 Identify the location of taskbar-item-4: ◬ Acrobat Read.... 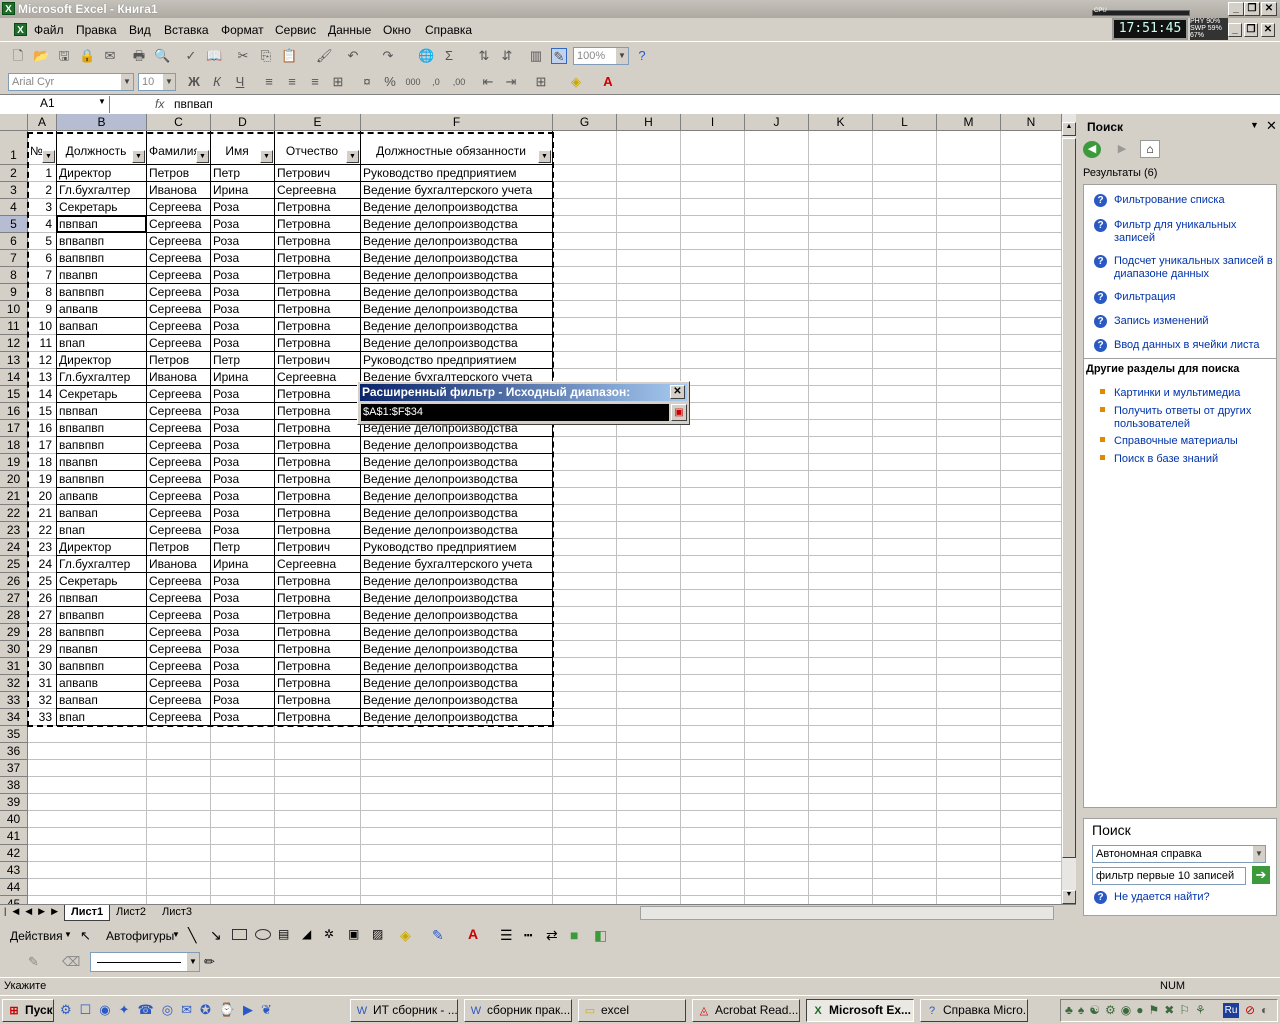
(746, 1010).